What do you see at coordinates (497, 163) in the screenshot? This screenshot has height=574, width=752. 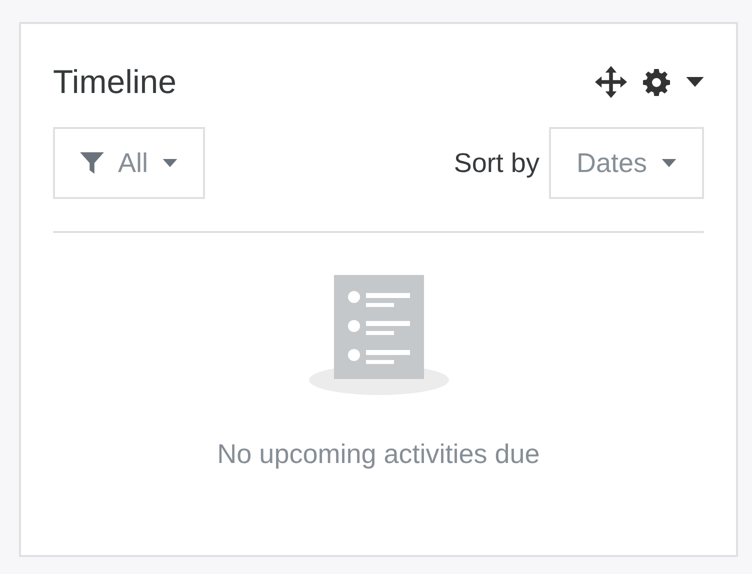 I see `sort-label: Sort by` at bounding box center [497, 163].